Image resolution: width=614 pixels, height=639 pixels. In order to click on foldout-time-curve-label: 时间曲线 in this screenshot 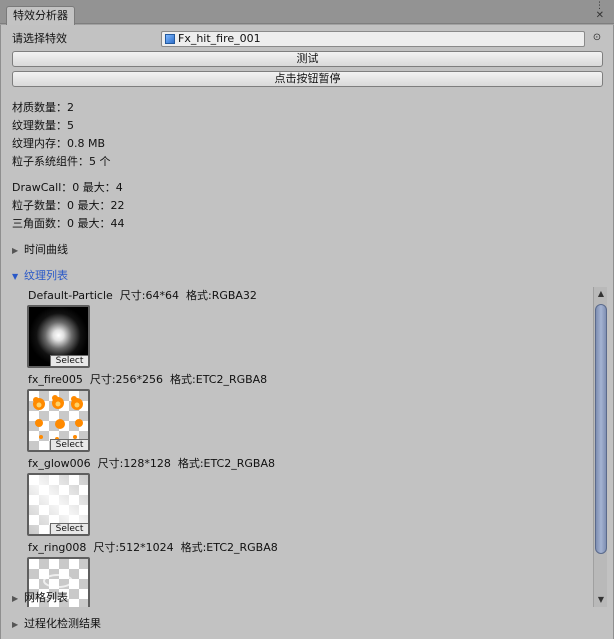, I will do `click(46, 249)`.